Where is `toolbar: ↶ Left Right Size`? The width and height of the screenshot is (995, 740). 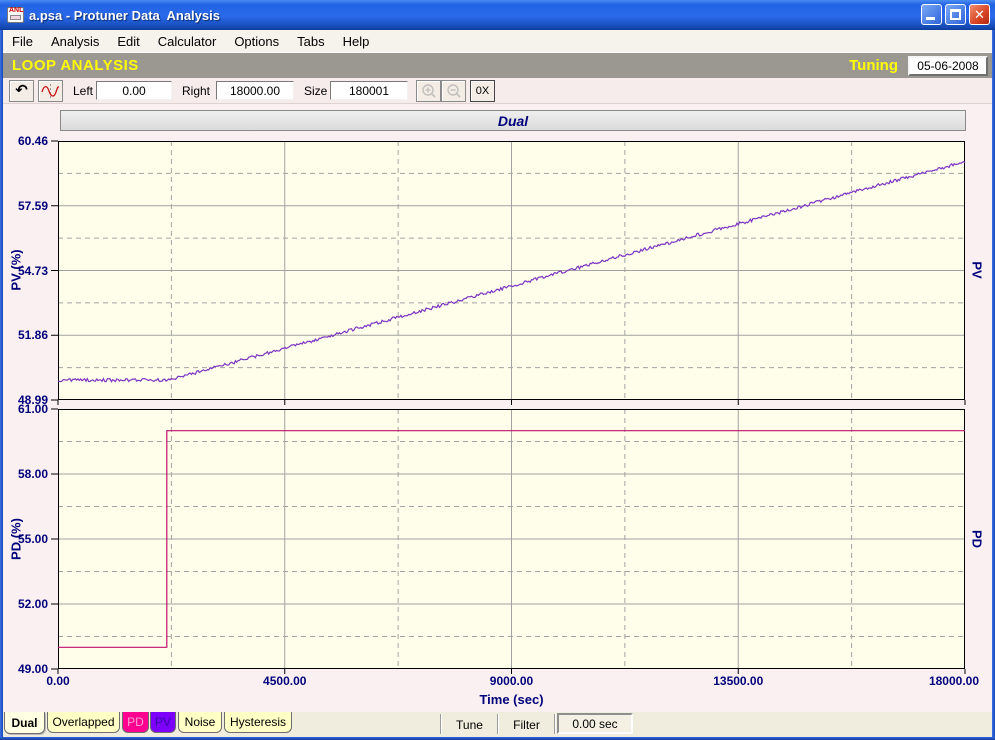 toolbar: ↶ Left Right Size is located at coordinates (497, 91).